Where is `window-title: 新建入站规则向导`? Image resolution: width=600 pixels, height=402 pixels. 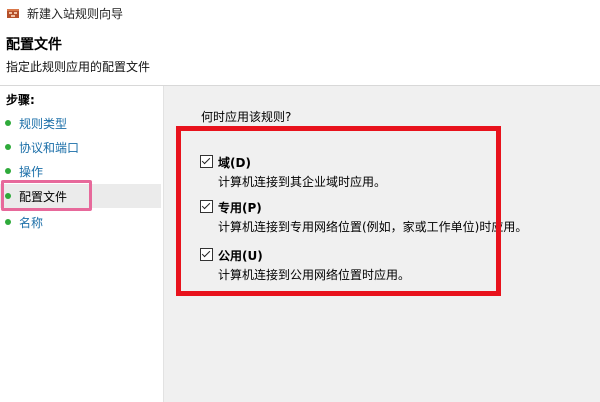
window-title: 新建入站规则向导 is located at coordinates (75, 14).